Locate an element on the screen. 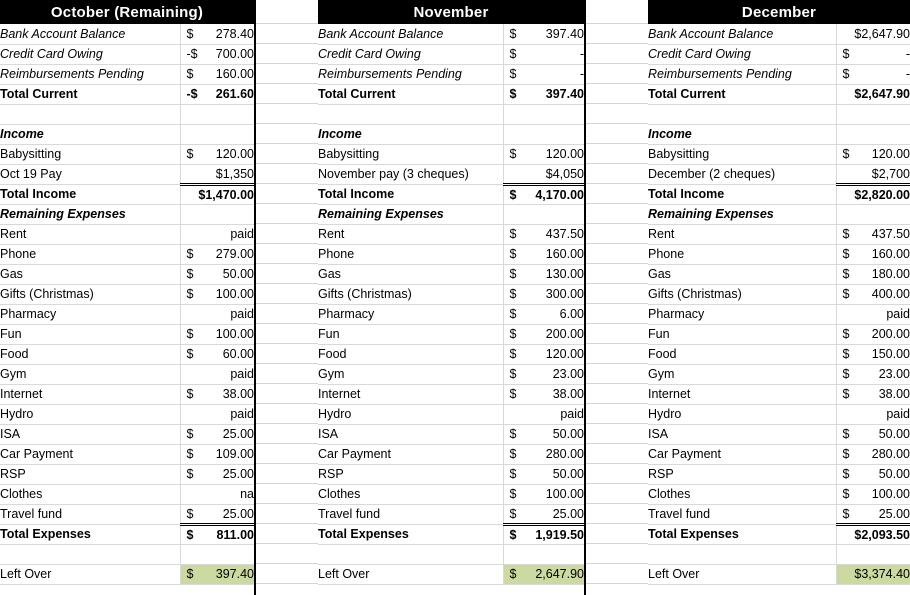 Image resolution: width=910 pixels, height=595 pixels. row-bank-account-balance: Bank Account Balance $2,647.90 is located at coordinates (779, 34).